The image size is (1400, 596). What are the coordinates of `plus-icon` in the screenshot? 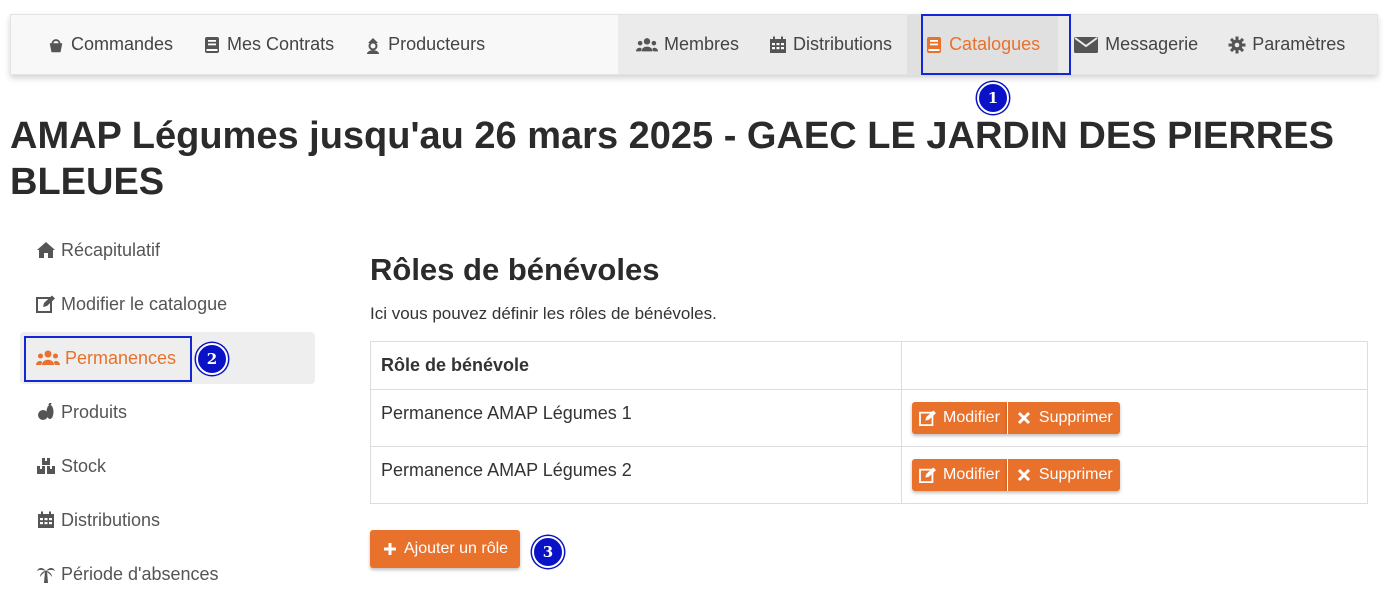 It's located at (390, 549).